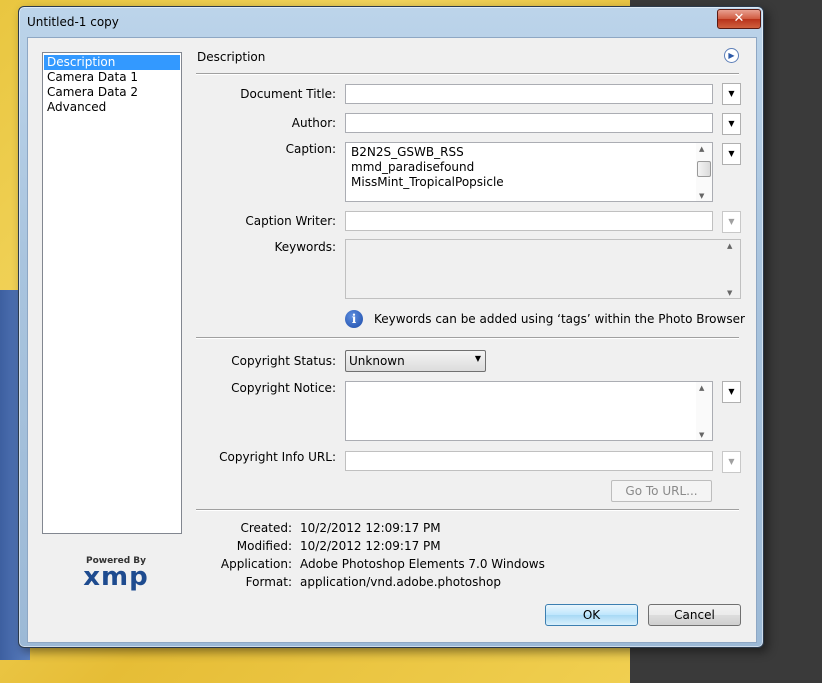 The image size is (822, 683). I want to click on copyright-notice-dropdown: ▼, so click(731, 392).